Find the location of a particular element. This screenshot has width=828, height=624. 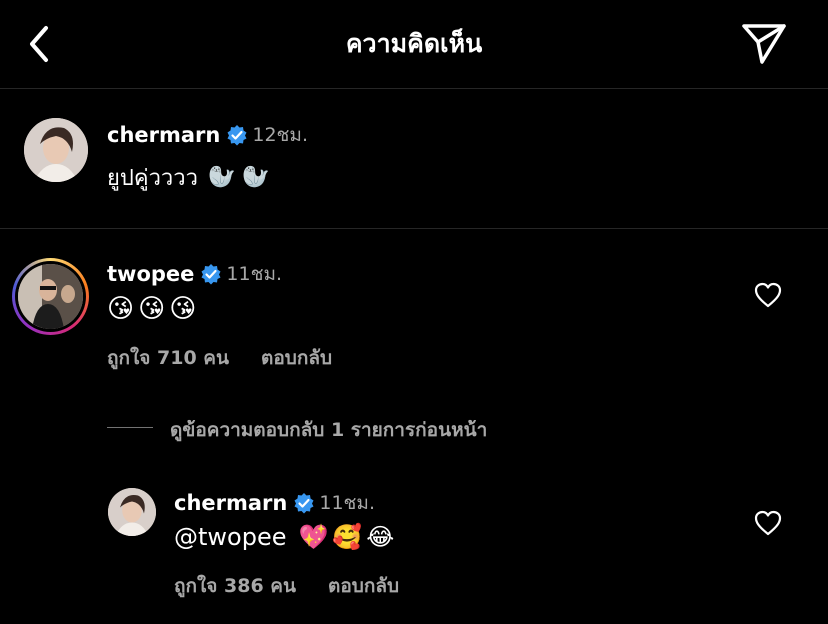

header-divider is located at coordinates (414, 88).